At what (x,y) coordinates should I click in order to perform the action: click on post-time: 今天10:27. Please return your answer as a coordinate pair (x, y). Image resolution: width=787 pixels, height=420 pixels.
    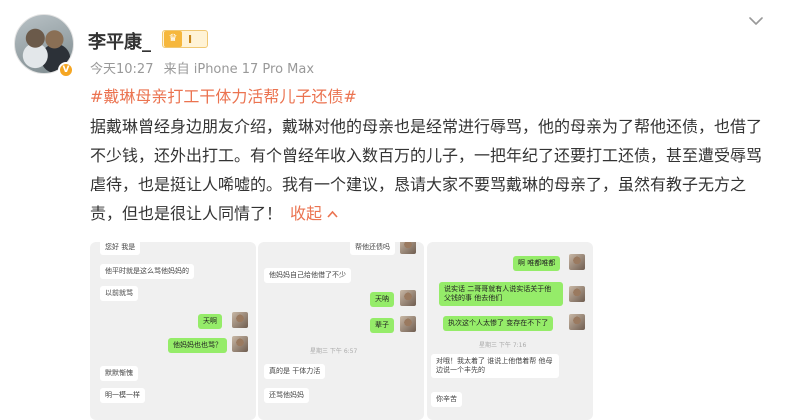
    Looking at the image, I should click on (122, 69).